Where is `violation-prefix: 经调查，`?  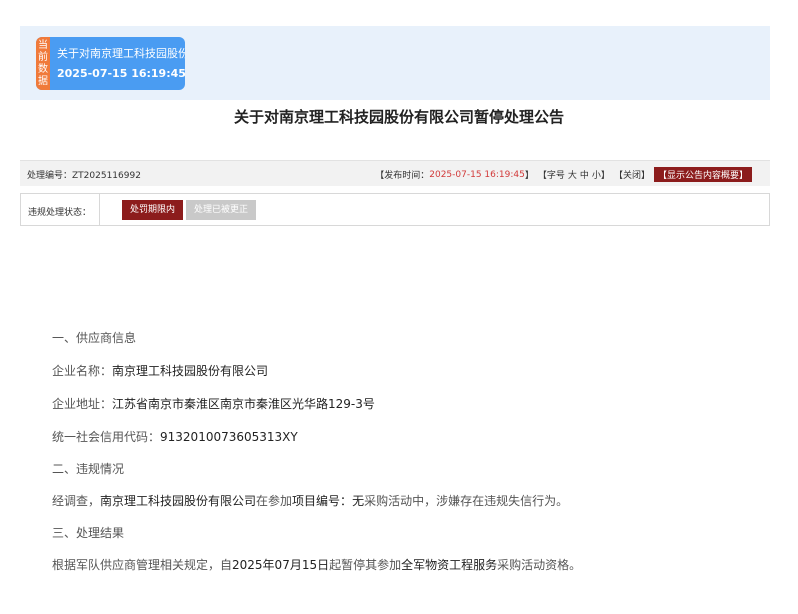 violation-prefix: 经调查， is located at coordinates (76, 501).